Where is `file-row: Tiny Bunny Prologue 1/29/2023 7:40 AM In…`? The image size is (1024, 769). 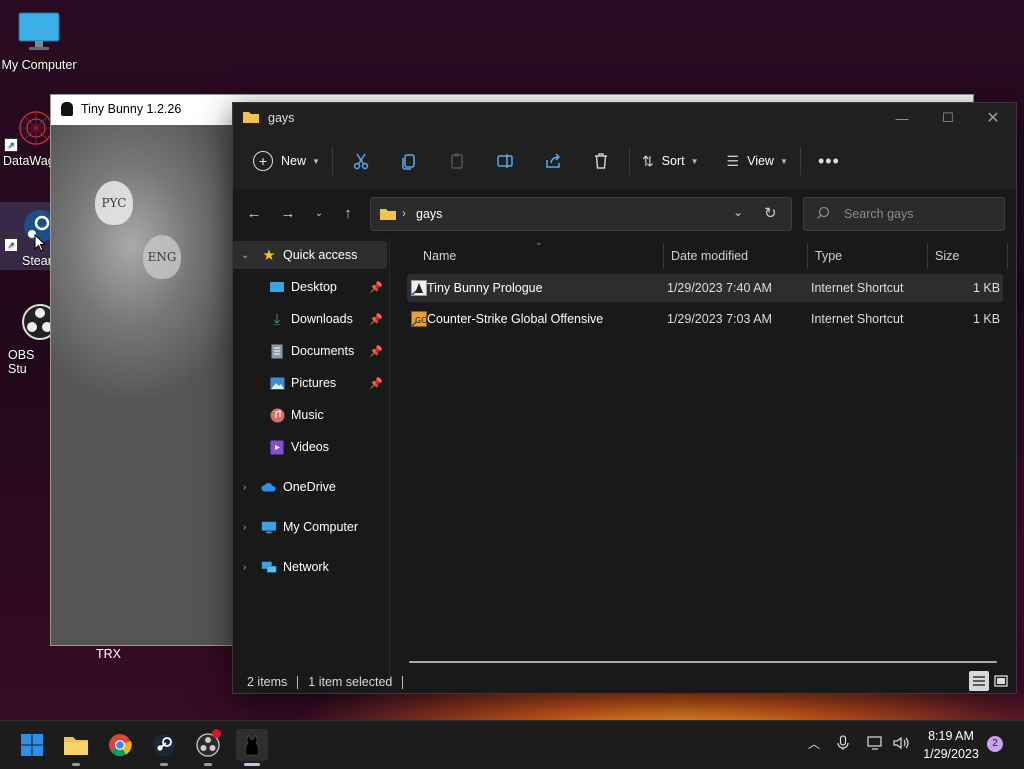 file-row: Tiny Bunny Prologue 1/29/2023 7:40 AM In… is located at coordinates (705, 288).